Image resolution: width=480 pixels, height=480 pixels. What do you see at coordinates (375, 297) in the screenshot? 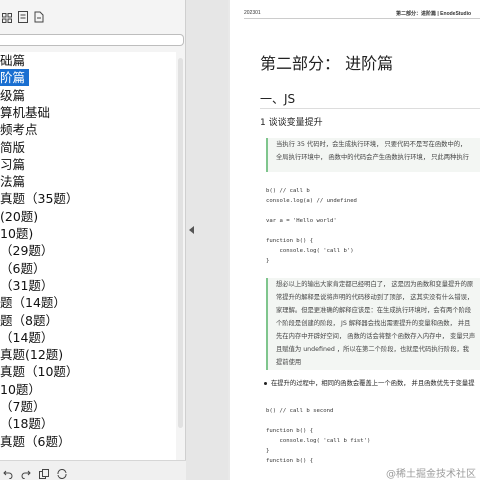
I see `quote-line: 常提升的解释是说将声明的代码移动到了顶部， 这其实没有什么错误，` at bounding box center [375, 297].